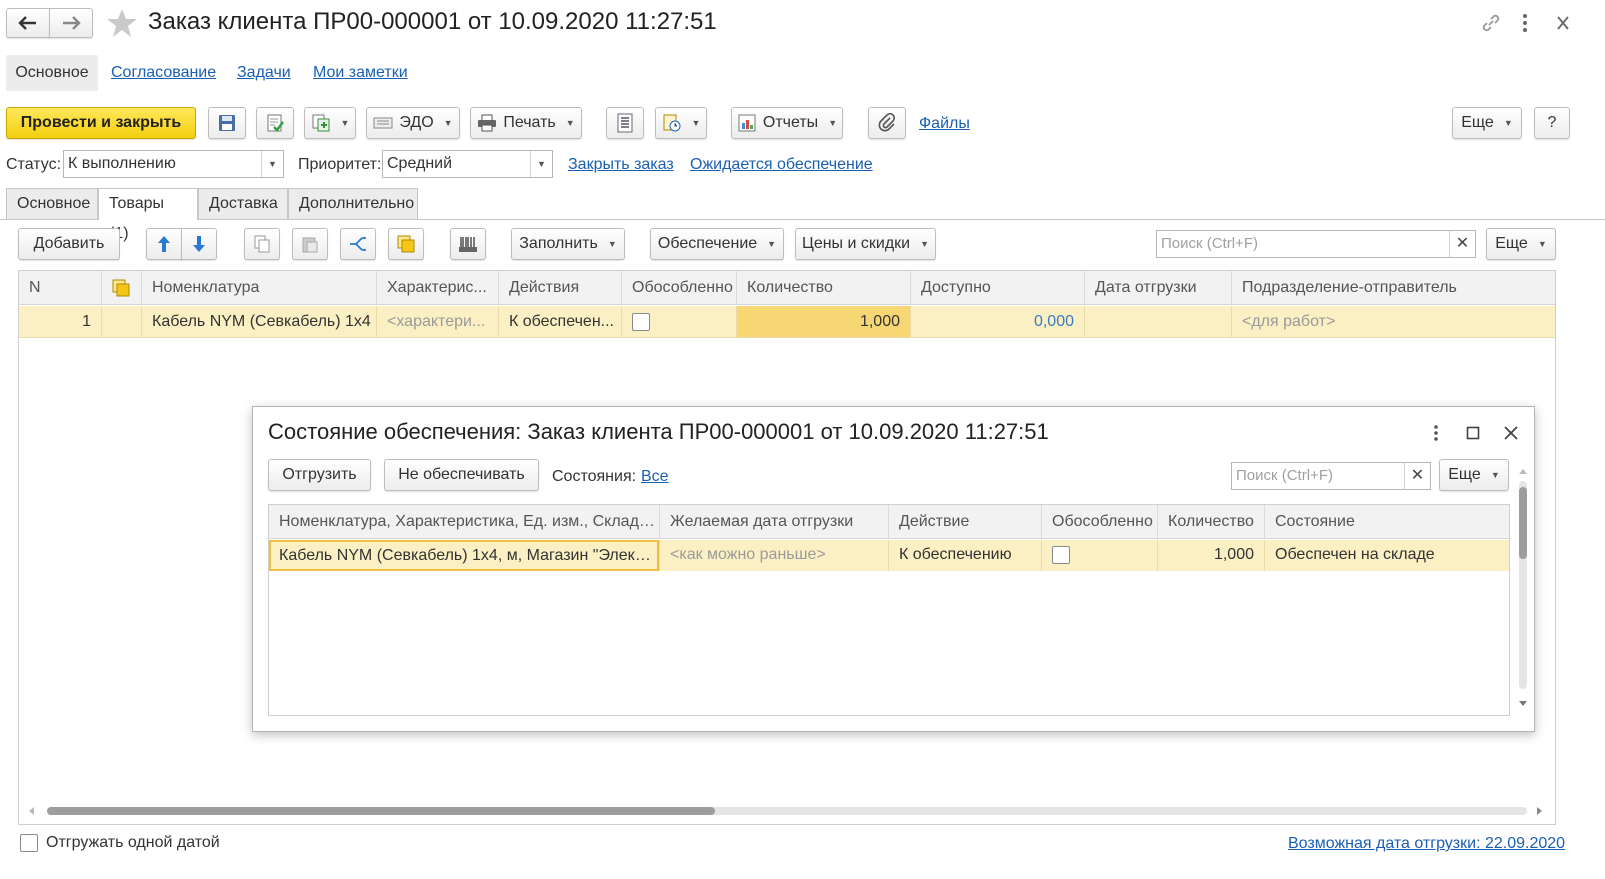 The image size is (1605, 879). I want to click on col-header-department: Подразделение-отправитель, so click(1393, 287).